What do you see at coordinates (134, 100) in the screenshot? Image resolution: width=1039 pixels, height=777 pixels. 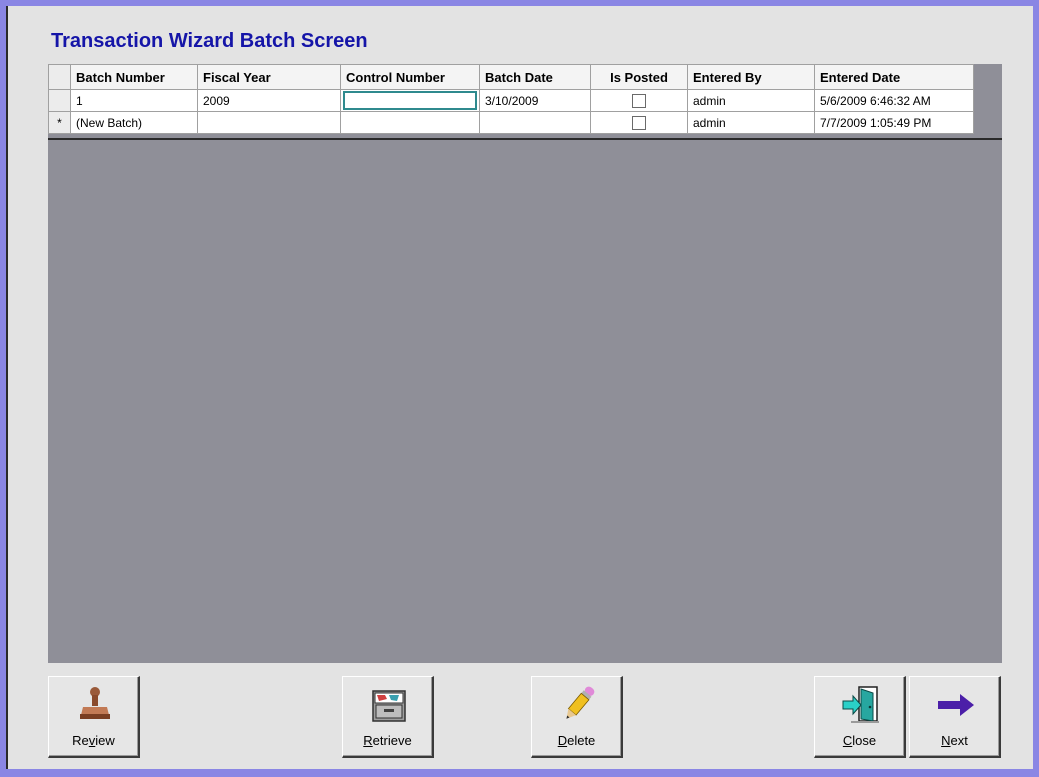 I see `batch-number-cell: 1` at bounding box center [134, 100].